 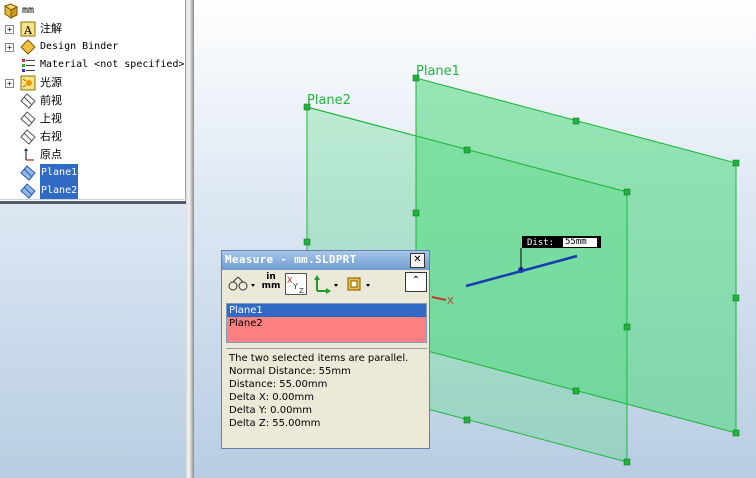 What do you see at coordinates (28, 47) in the screenshot?
I see `design-binder-icon` at bounding box center [28, 47].